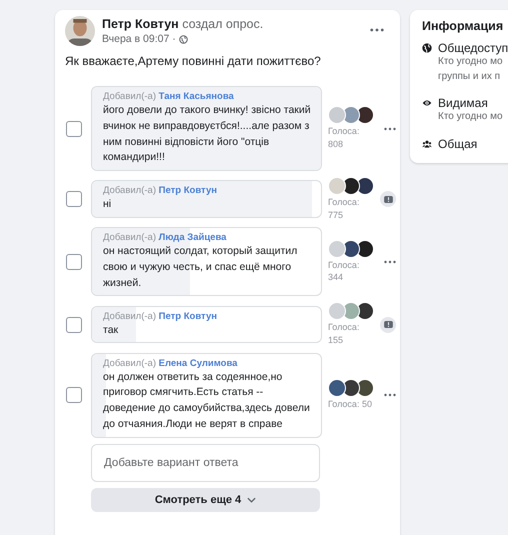  I want to click on poll-option: Добавил(-а) Елена Сулимова он должен ответить за содеянное,но приговор смягчить.Есть статья --доведение до самоубийства,здесь довели до отчаяния.Люди не верят в справе, so click(206, 395).